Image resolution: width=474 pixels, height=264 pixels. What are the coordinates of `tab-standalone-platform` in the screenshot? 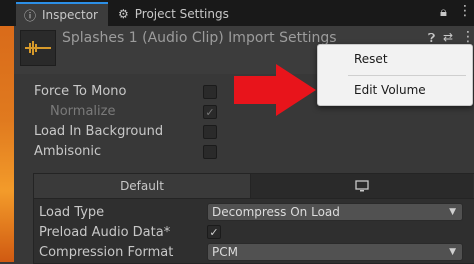 It's located at (362, 186).